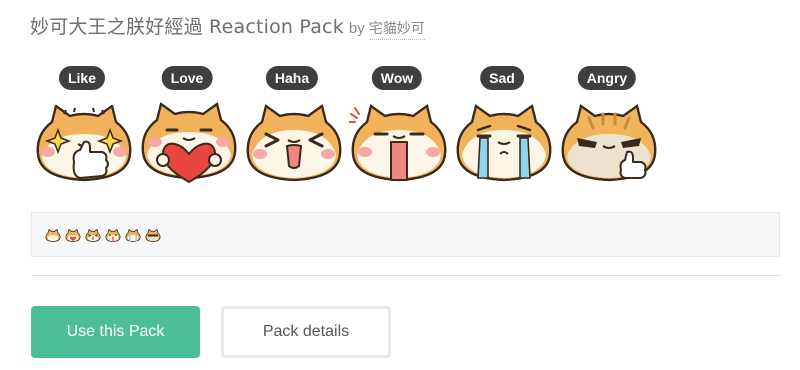 The width and height of the screenshot is (800, 370). I want to click on mini-haha-icon, so click(93, 235).